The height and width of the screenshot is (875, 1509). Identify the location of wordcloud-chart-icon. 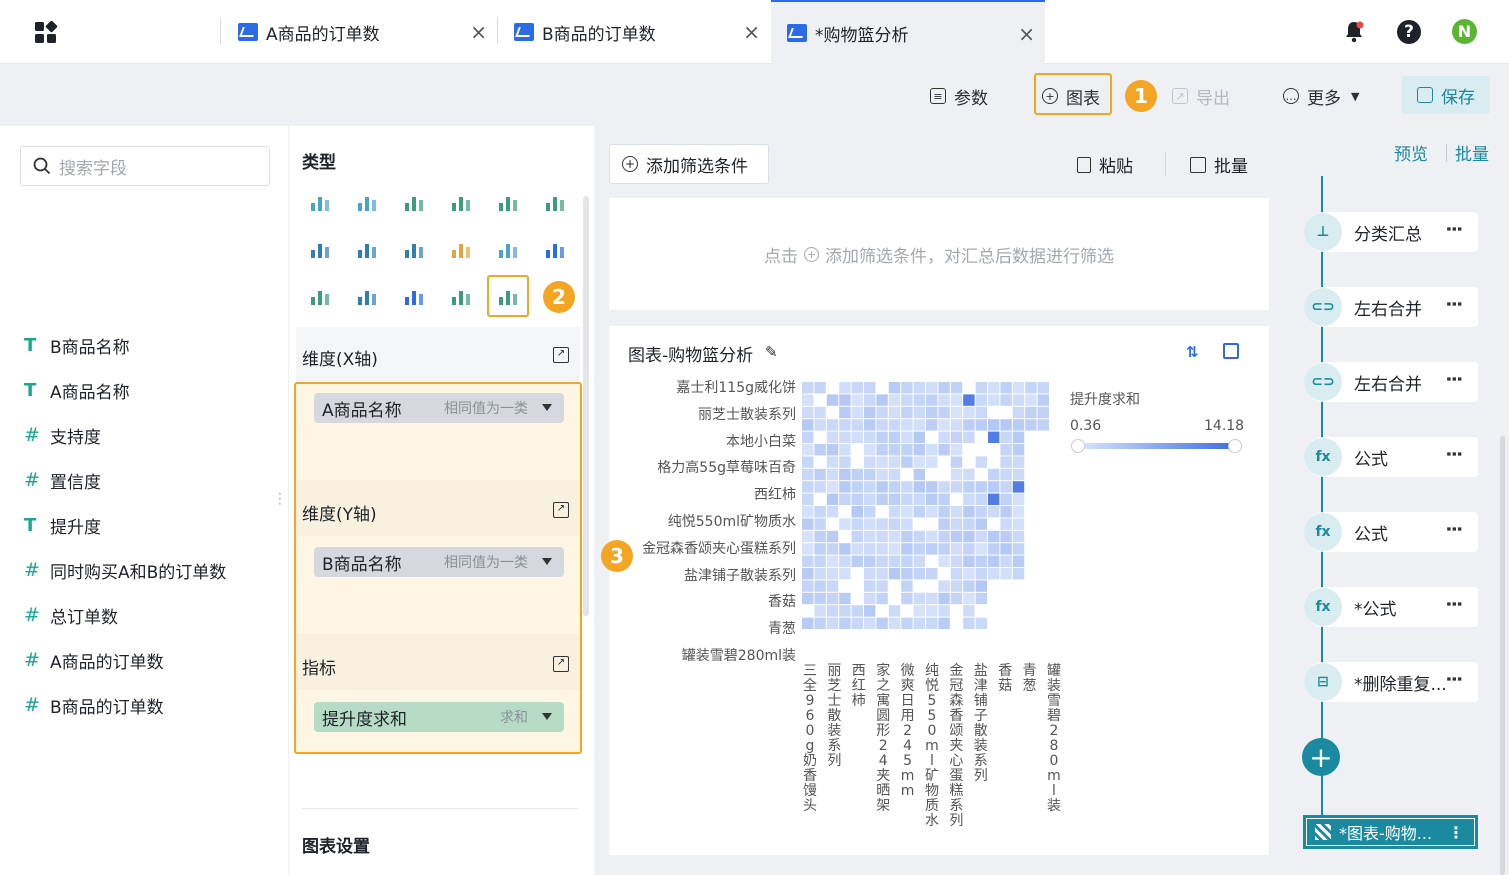
(461, 296).